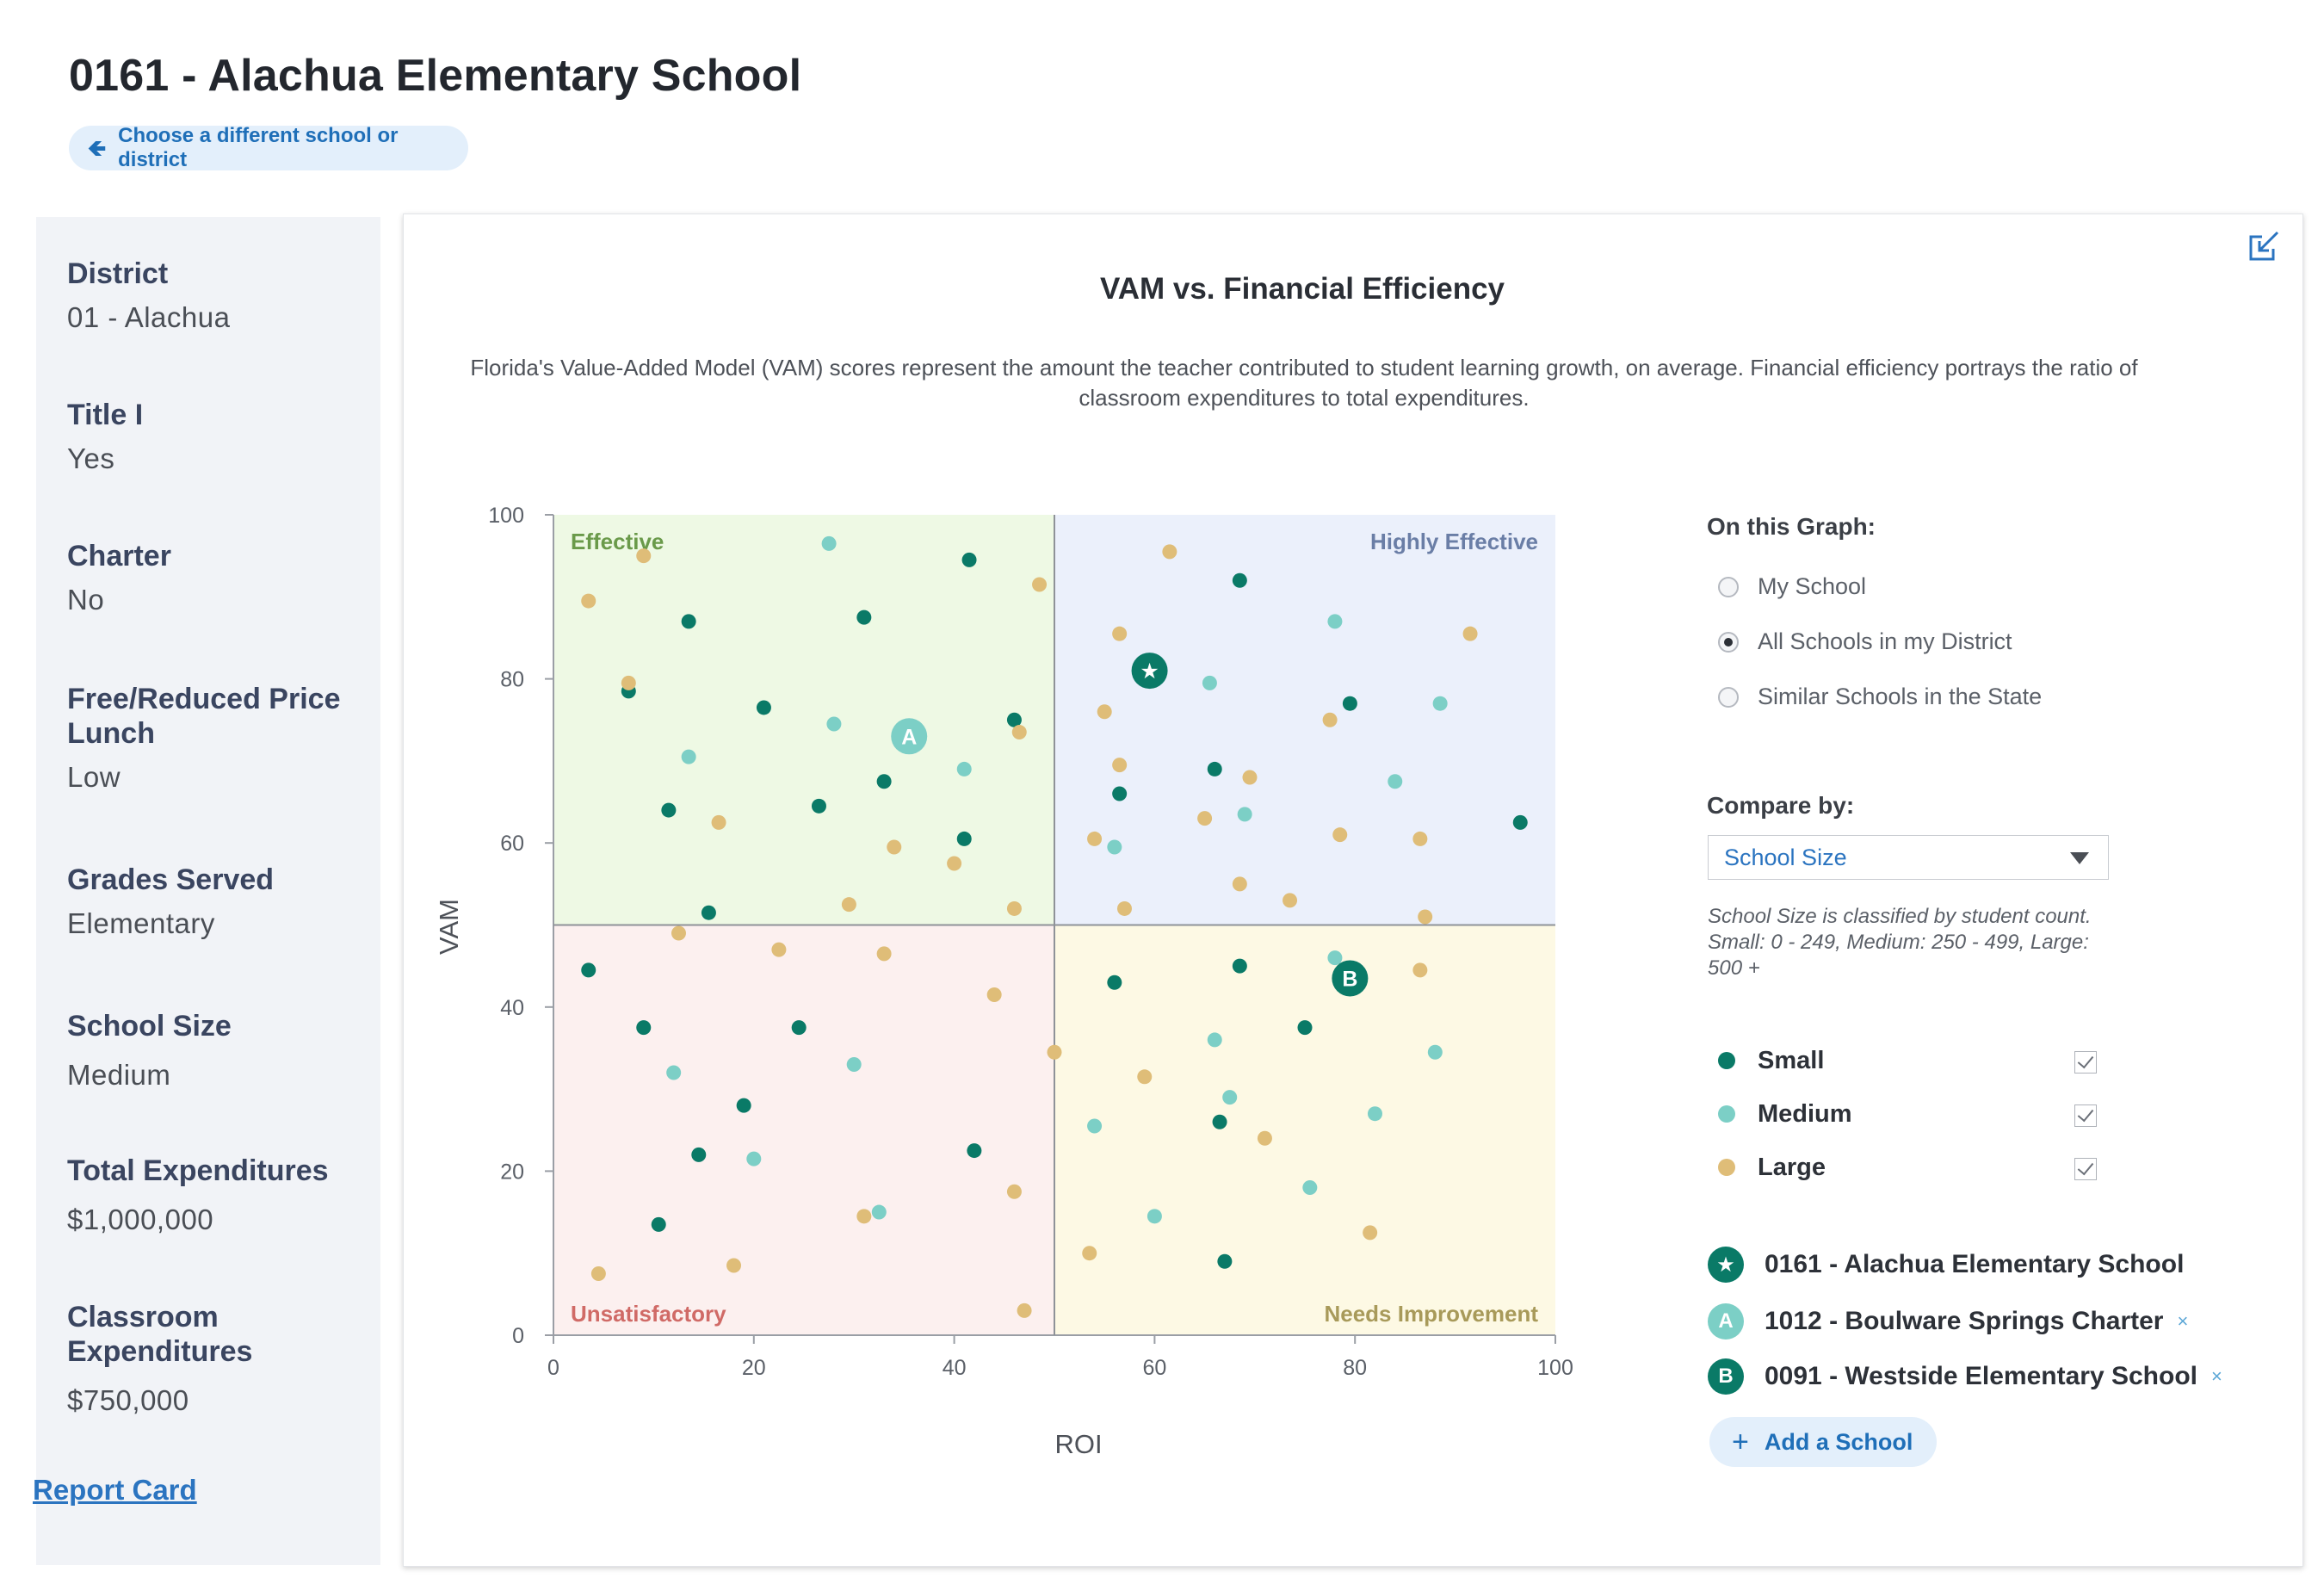 The width and height of the screenshot is (2324, 1584). I want to click on remove-school-b-button: ×, so click(2216, 1376).